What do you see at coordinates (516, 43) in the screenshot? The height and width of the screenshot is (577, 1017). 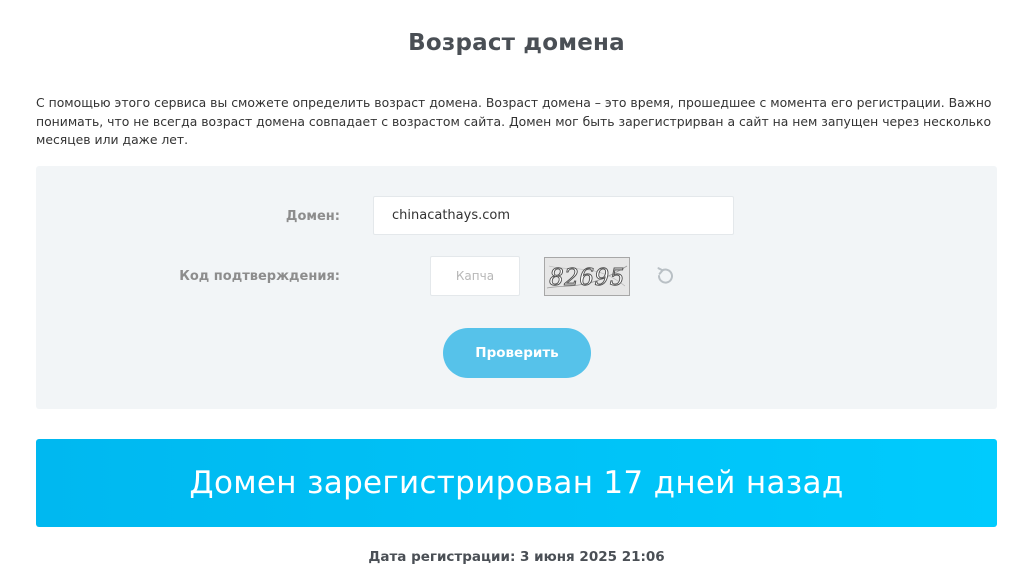 I see `page-title: Возраст домена` at bounding box center [516, 43].